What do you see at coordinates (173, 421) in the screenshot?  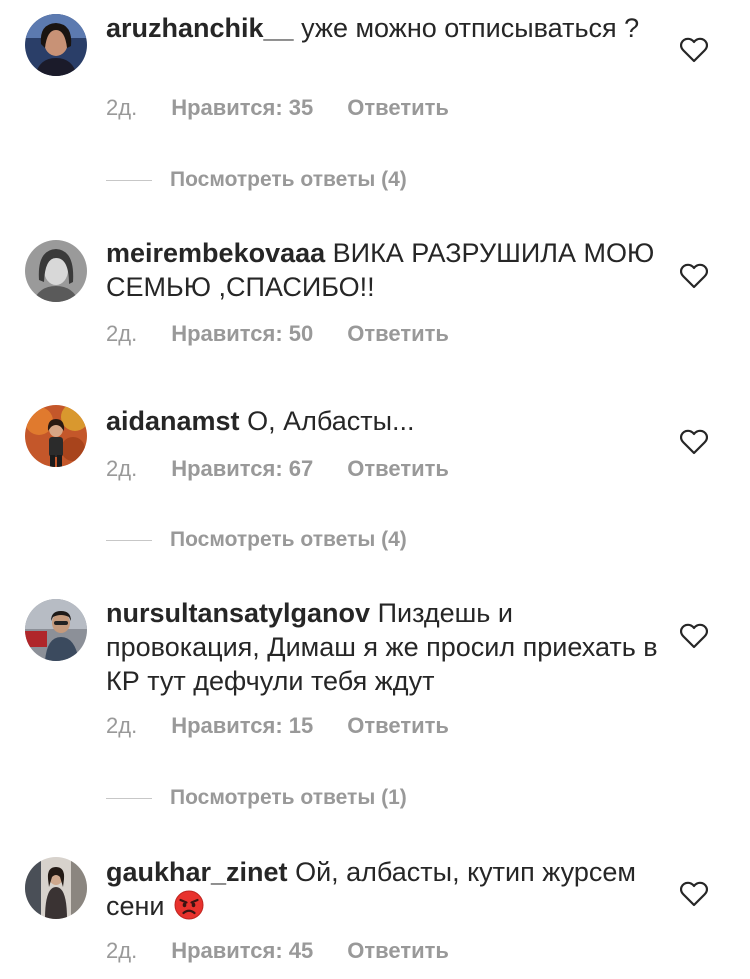 I see `comment-username: aidanamst` at bounding box center [173, 421].